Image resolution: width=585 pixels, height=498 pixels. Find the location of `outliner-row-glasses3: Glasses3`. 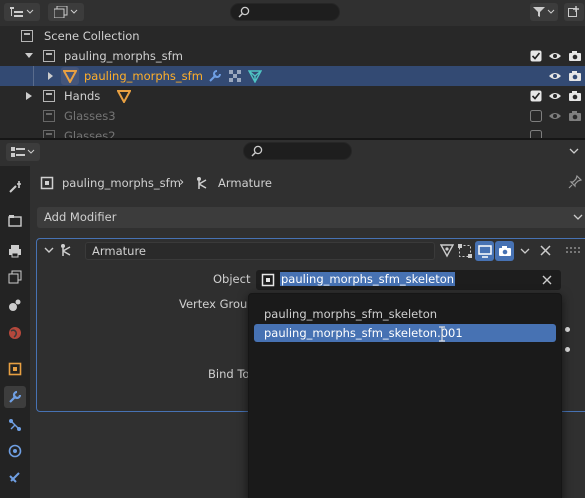

outliner-row-glasses3: Glasses3 is located at coordinates (292, 116).